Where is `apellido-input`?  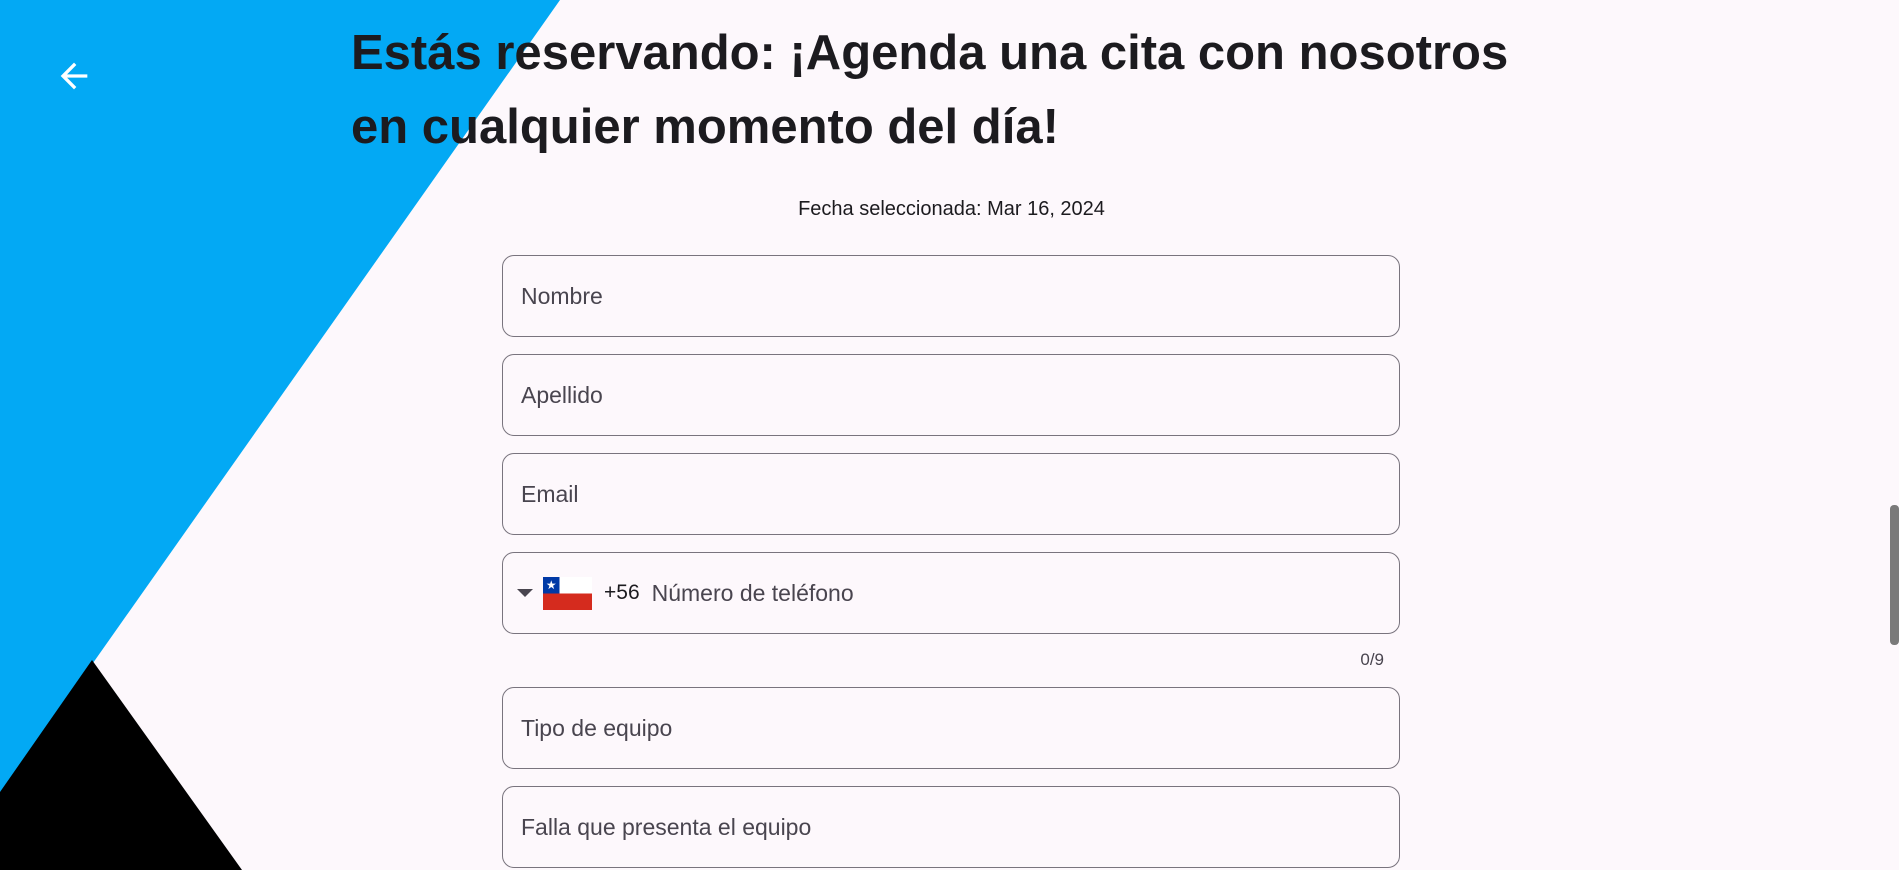
apellido-input is located at coordinates (960, 395).